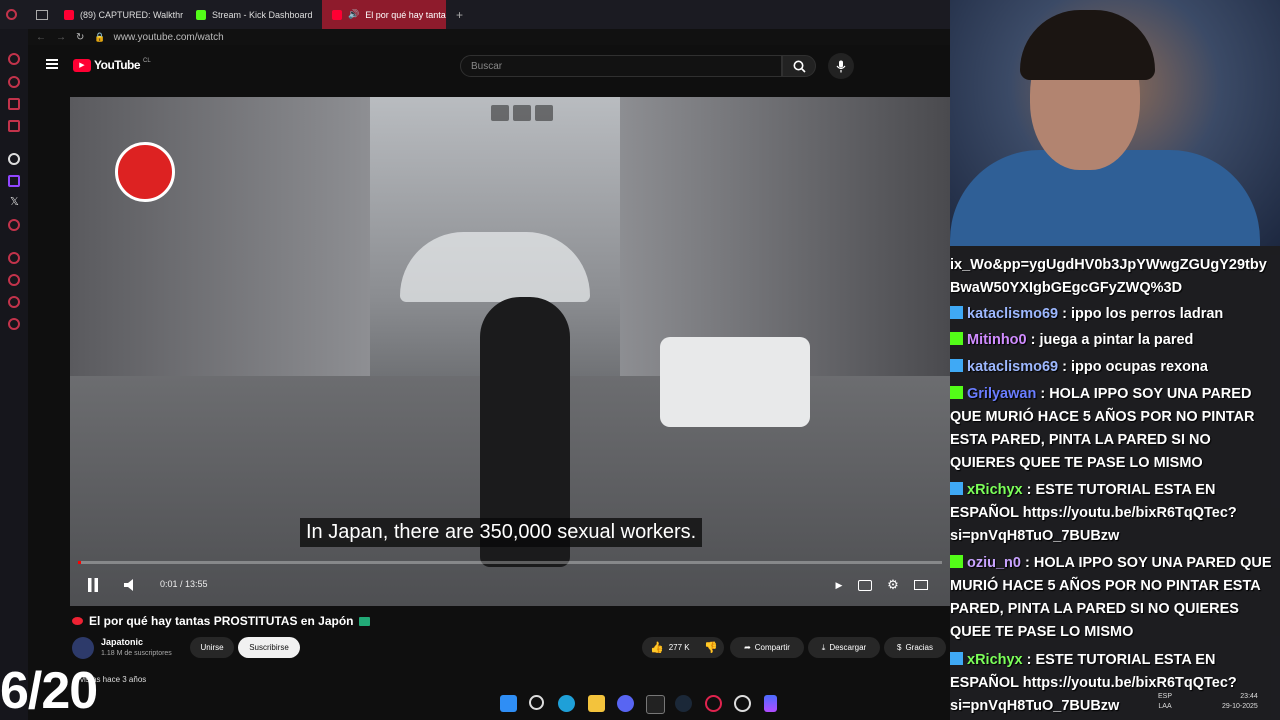  I want to click on avatar, so click(83, 648).